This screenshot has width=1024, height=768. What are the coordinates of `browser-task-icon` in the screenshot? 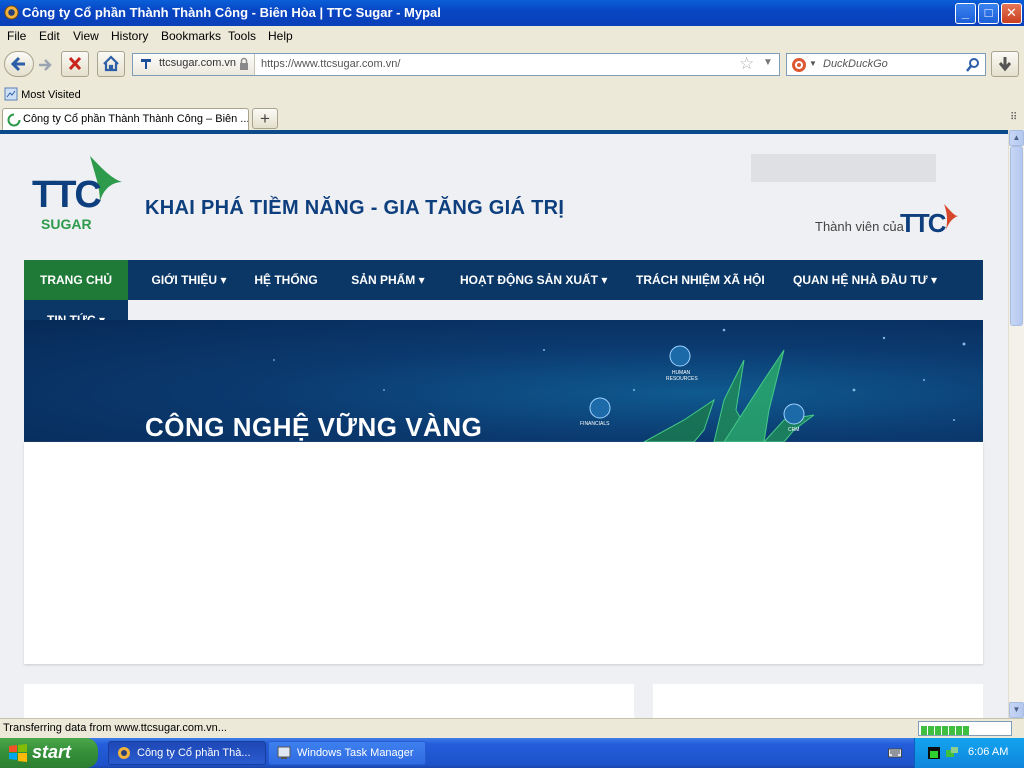 It's located at (124, 753).